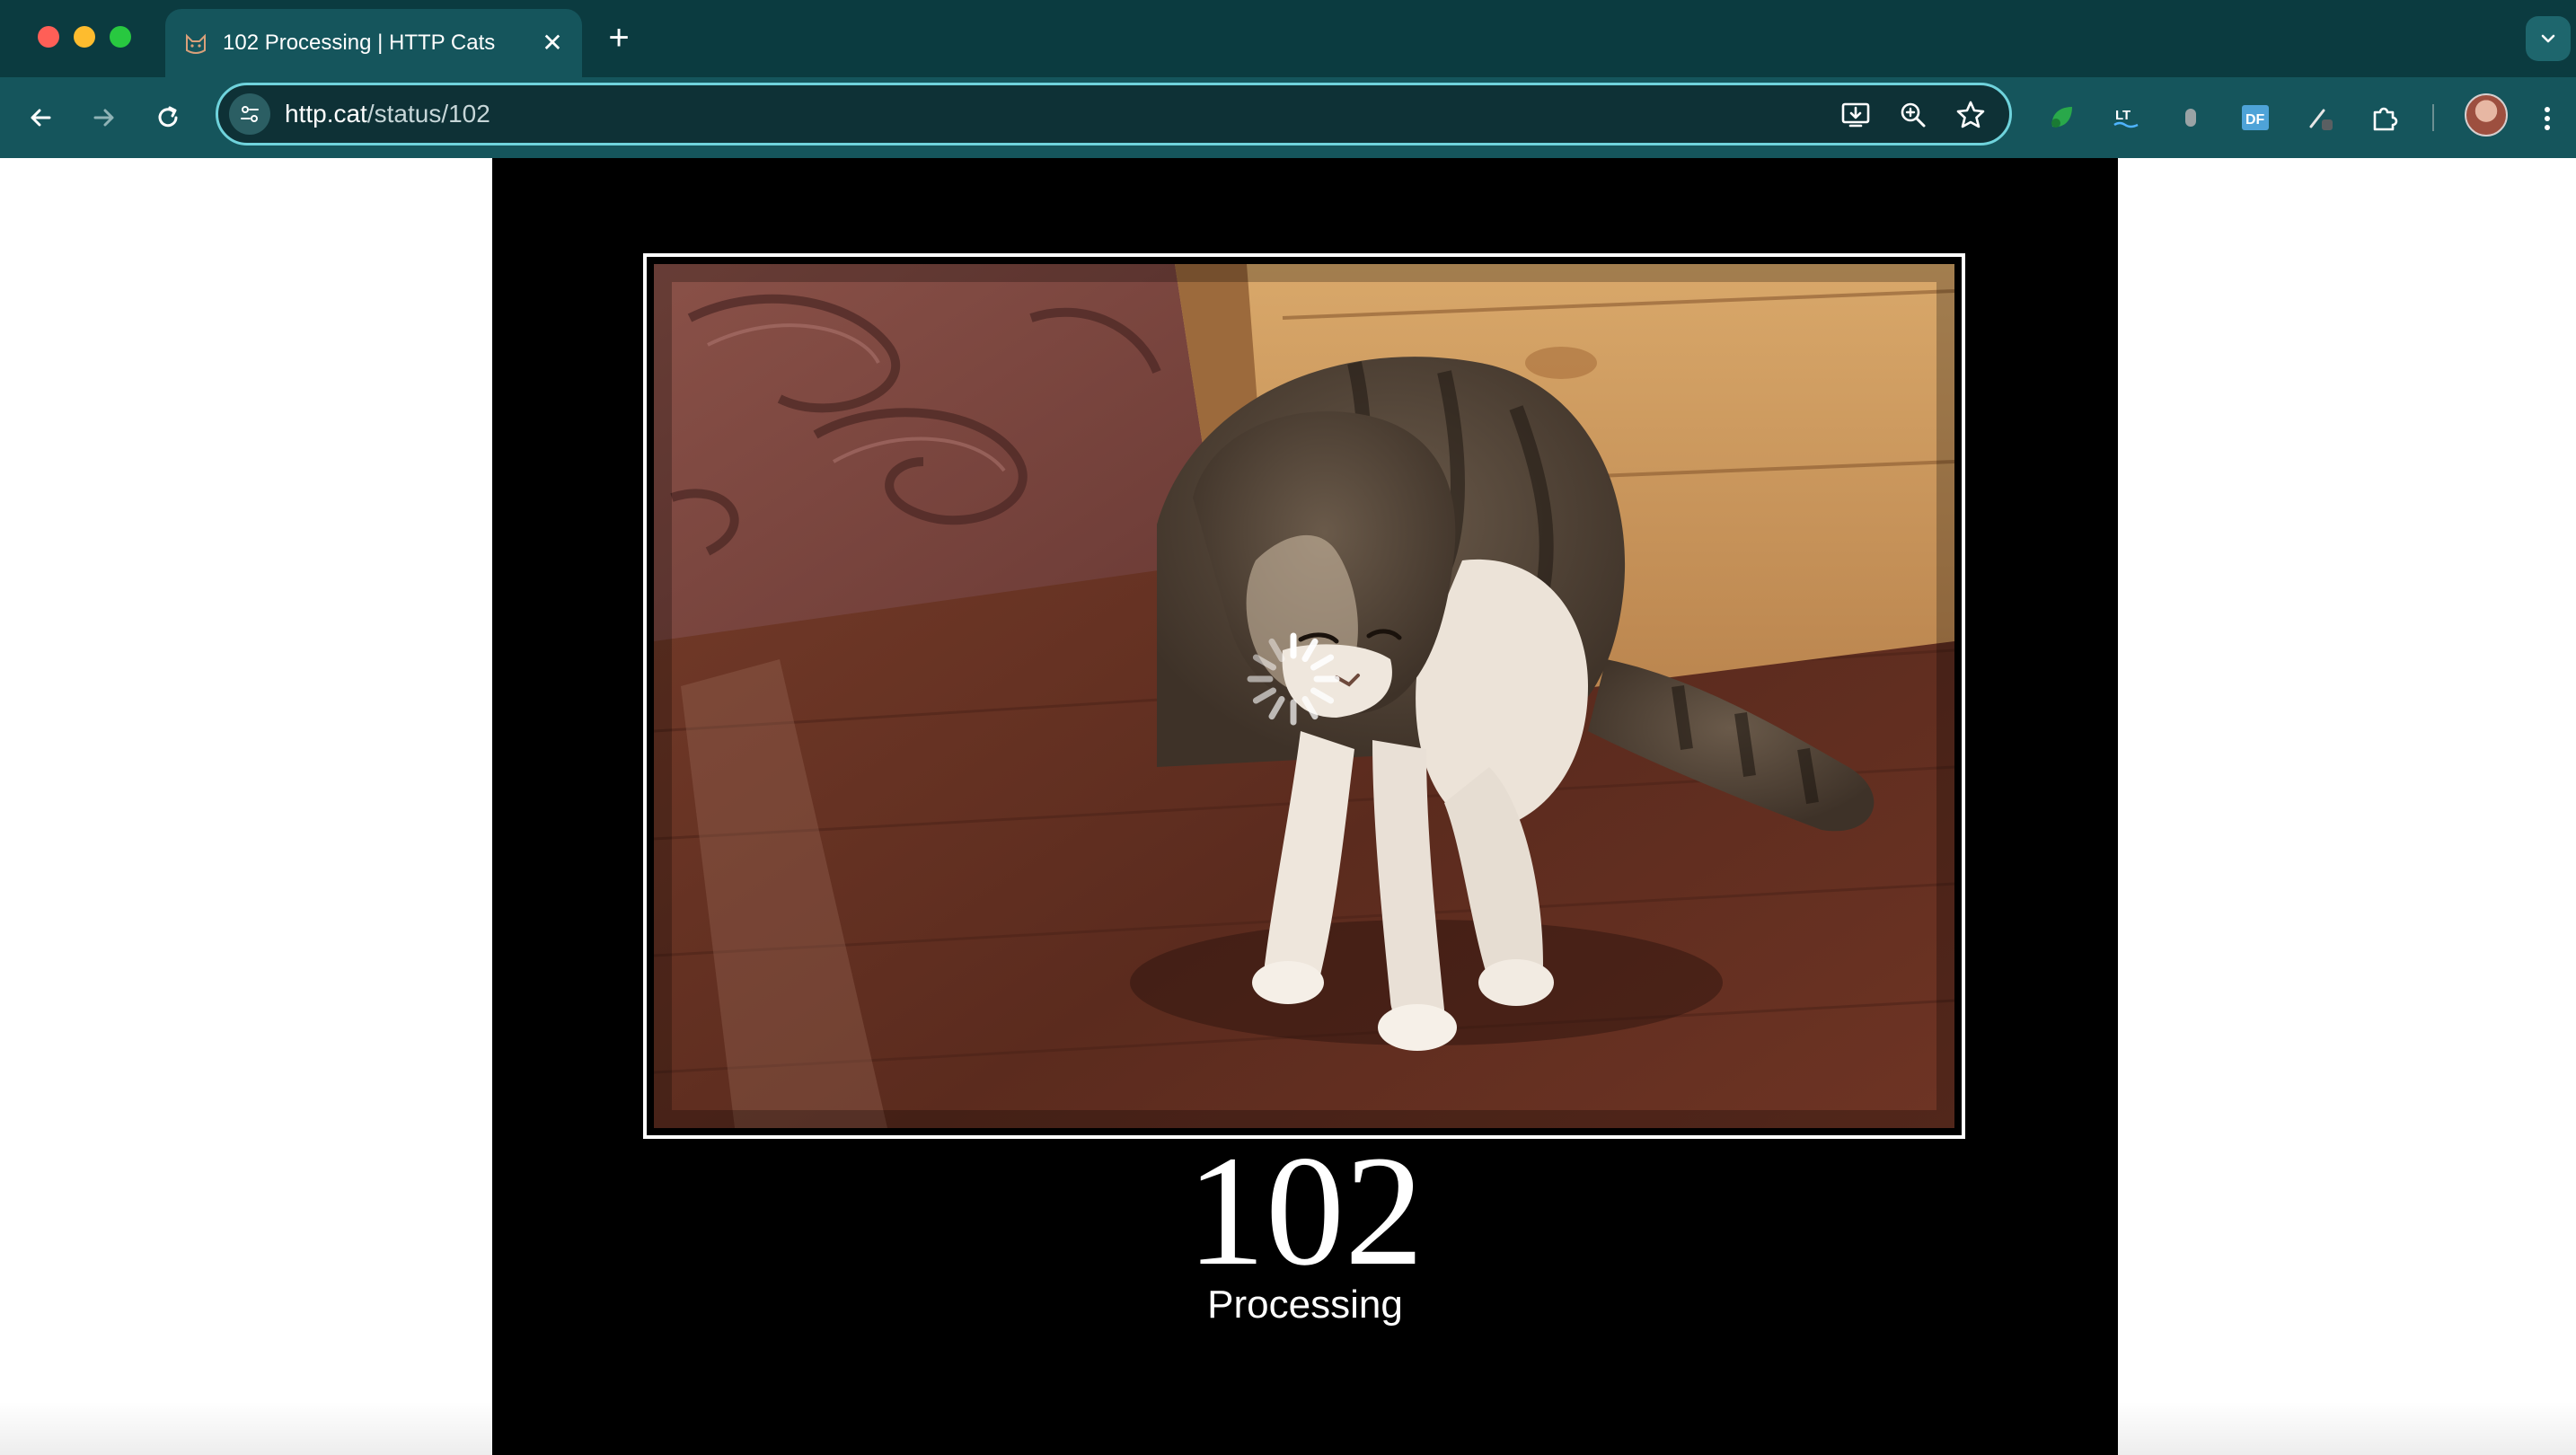  I want to click on profile-avatar, so click(2486, 115).